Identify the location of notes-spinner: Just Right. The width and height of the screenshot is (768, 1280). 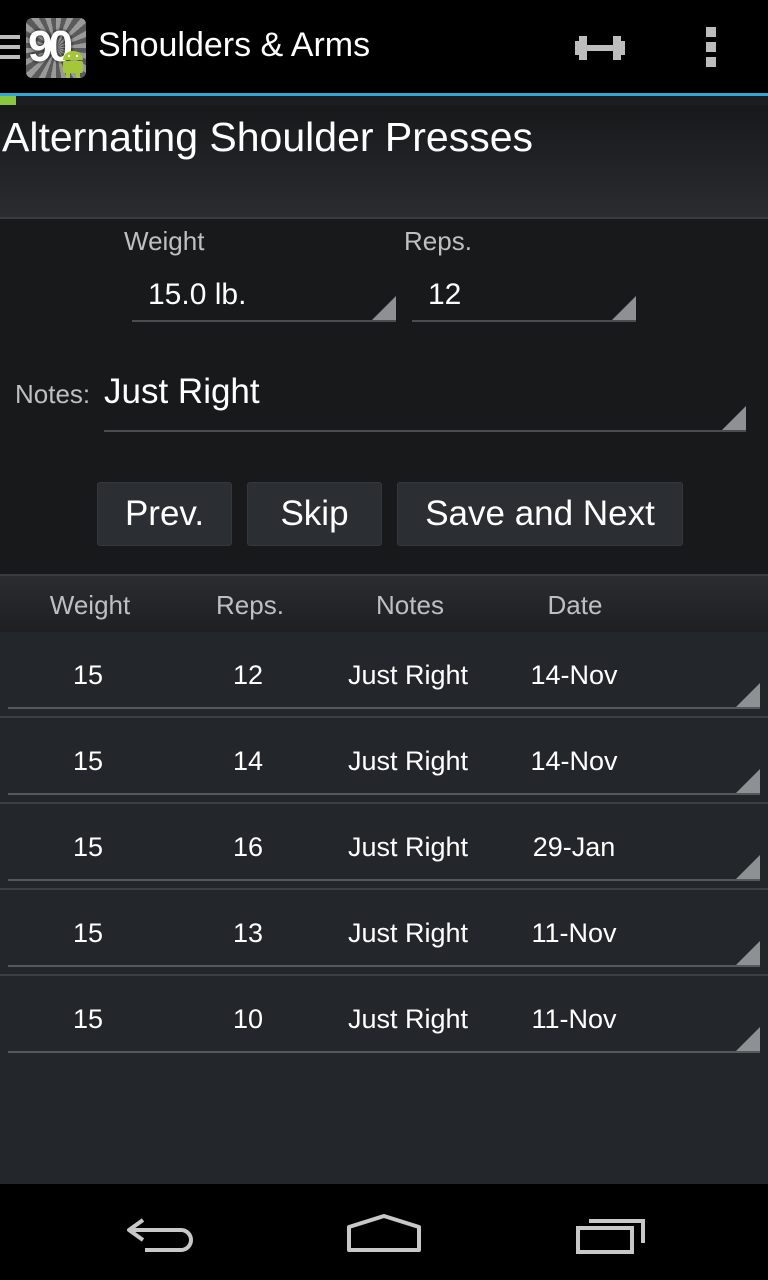
(425, 402).